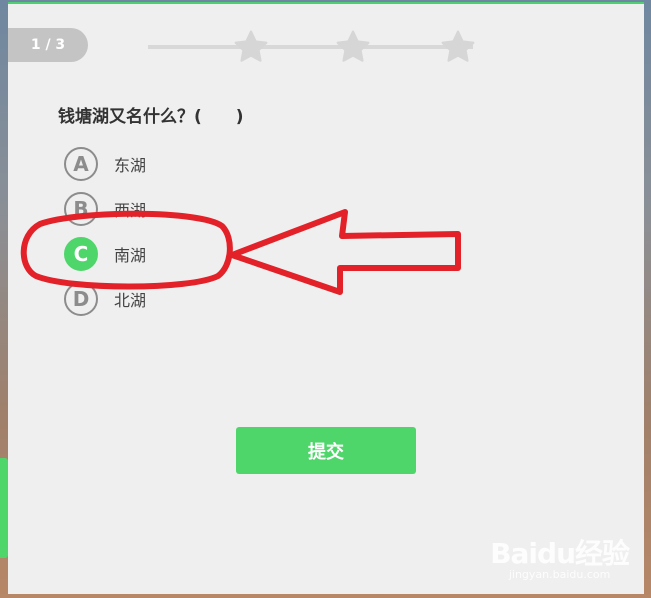 The height and width of the screenshot is (598, 651). What do you see at coordinates (310, 47) in the screenshot?
I see `progress-track` at bounding box center [310, 47].